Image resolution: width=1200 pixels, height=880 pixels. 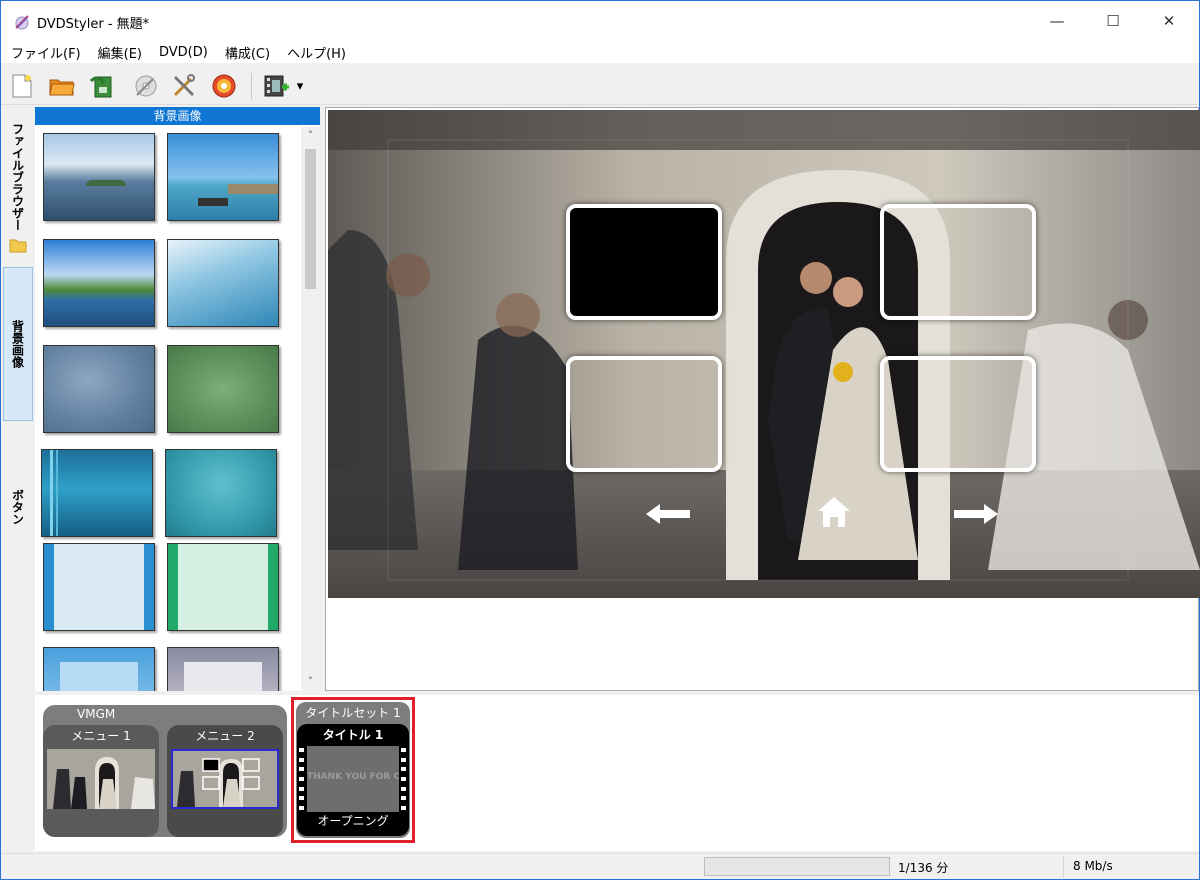 I want to click on toolbar-separator, so click(x=251, y=86).